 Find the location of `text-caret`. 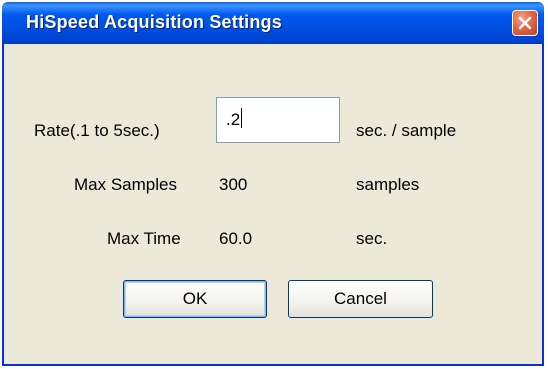

text-caret is located at coordinates (242, 118).